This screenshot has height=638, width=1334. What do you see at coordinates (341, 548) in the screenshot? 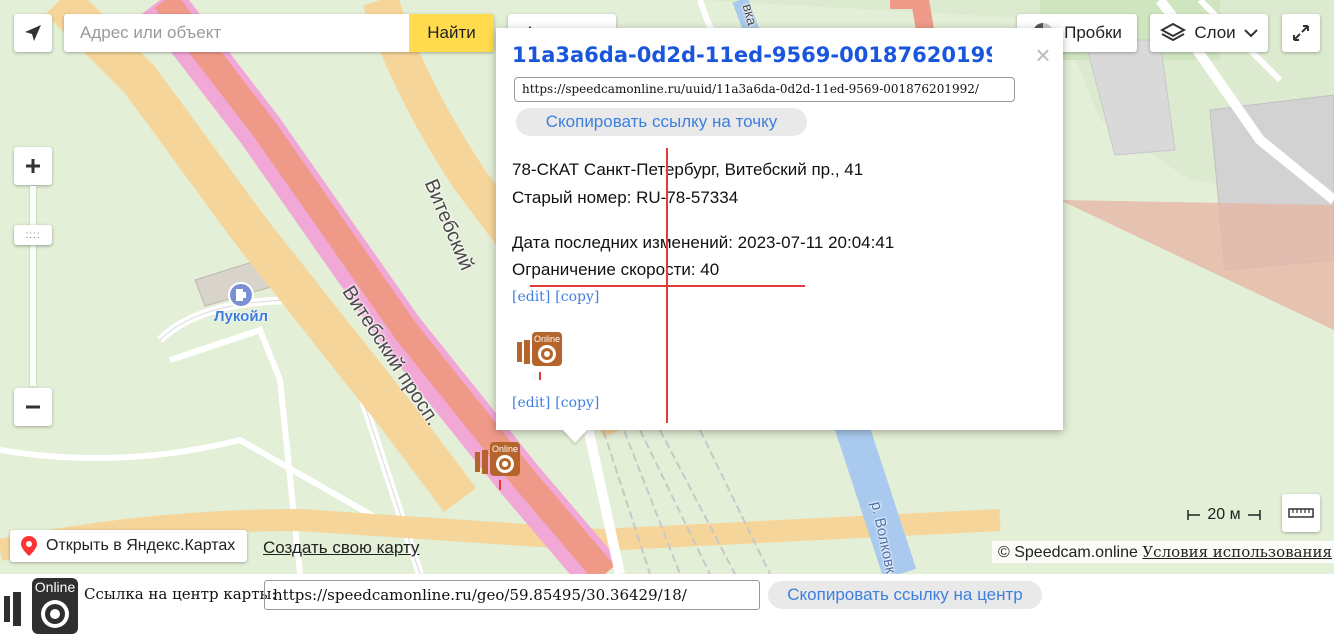
I see `create-map-link: Создать свою карту` at bounding box center [341, 548].